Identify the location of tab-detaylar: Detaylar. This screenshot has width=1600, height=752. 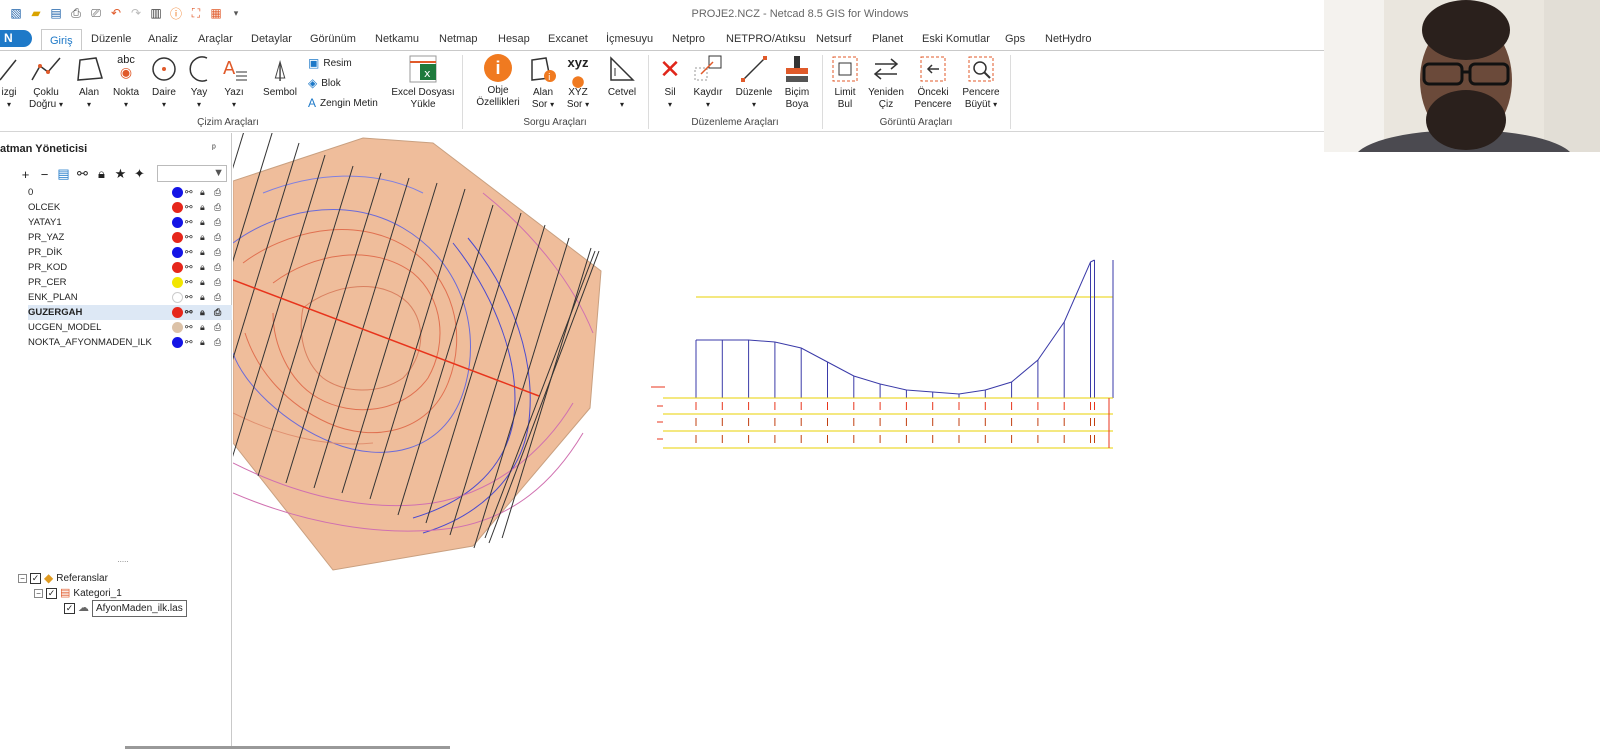
(271, 39).